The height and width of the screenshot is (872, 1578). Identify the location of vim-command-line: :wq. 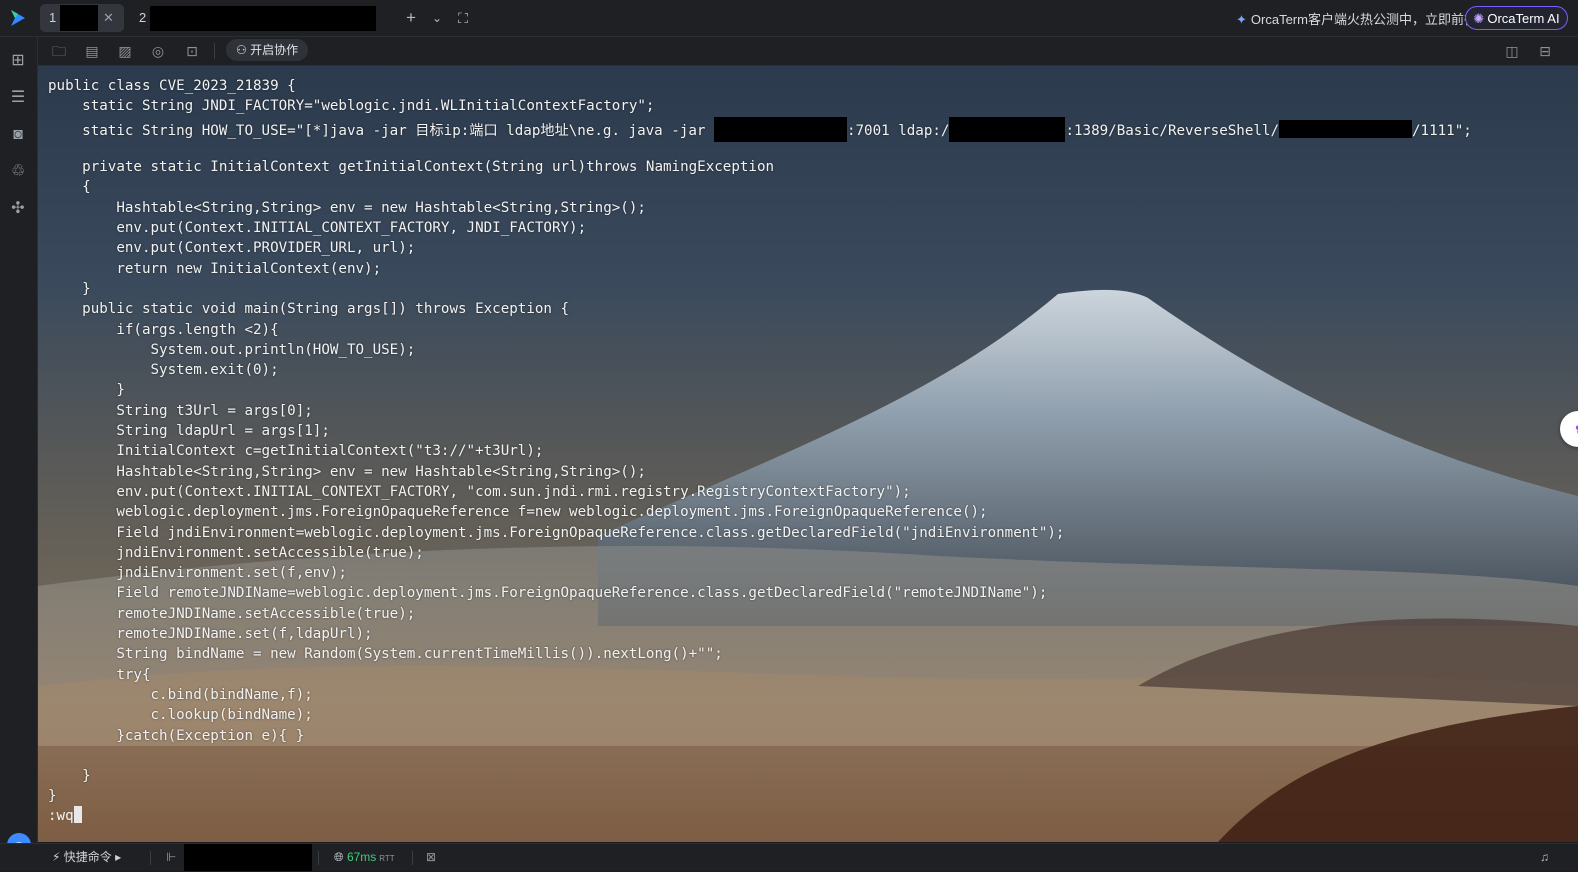
(65, 815).